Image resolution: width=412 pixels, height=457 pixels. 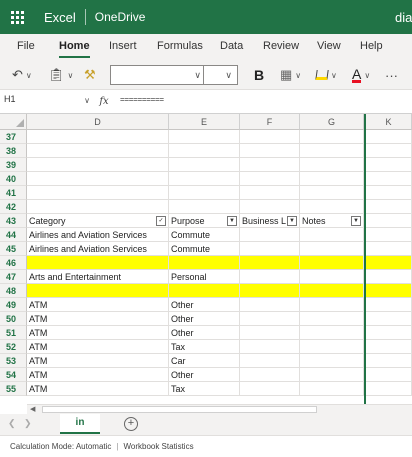 I want to click on row-header: 52, so click(x=13, y=347).